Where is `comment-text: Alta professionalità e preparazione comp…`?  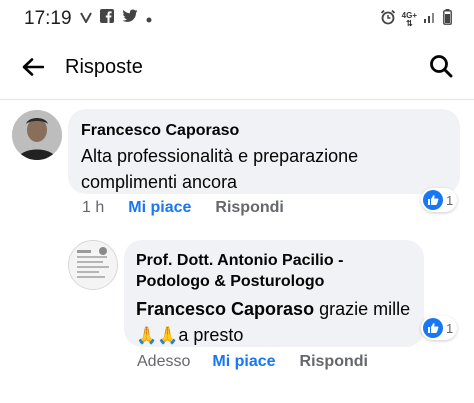
comment-text: Alta professionalità e preparazione comp… is located at coordinates (220, 169).